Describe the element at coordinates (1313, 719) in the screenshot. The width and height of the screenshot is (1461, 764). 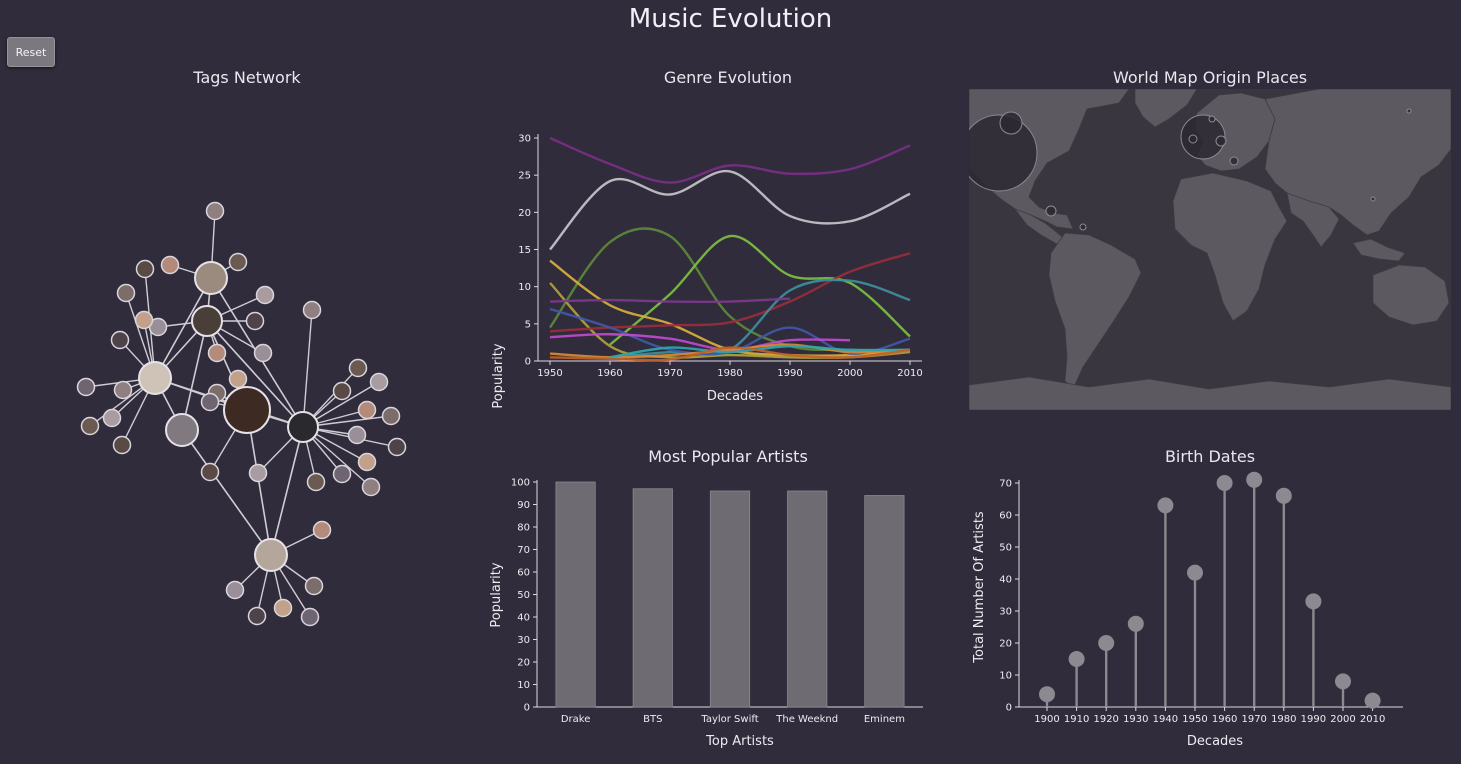
I see `birth-x-tick-9: 1990` at that location.